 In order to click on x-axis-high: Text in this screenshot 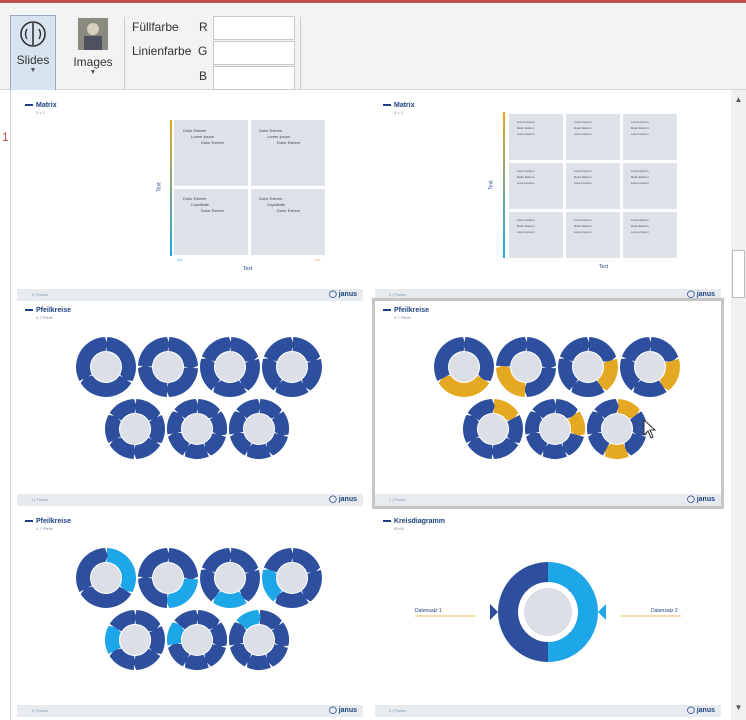, I will do `click(318, 260)`.